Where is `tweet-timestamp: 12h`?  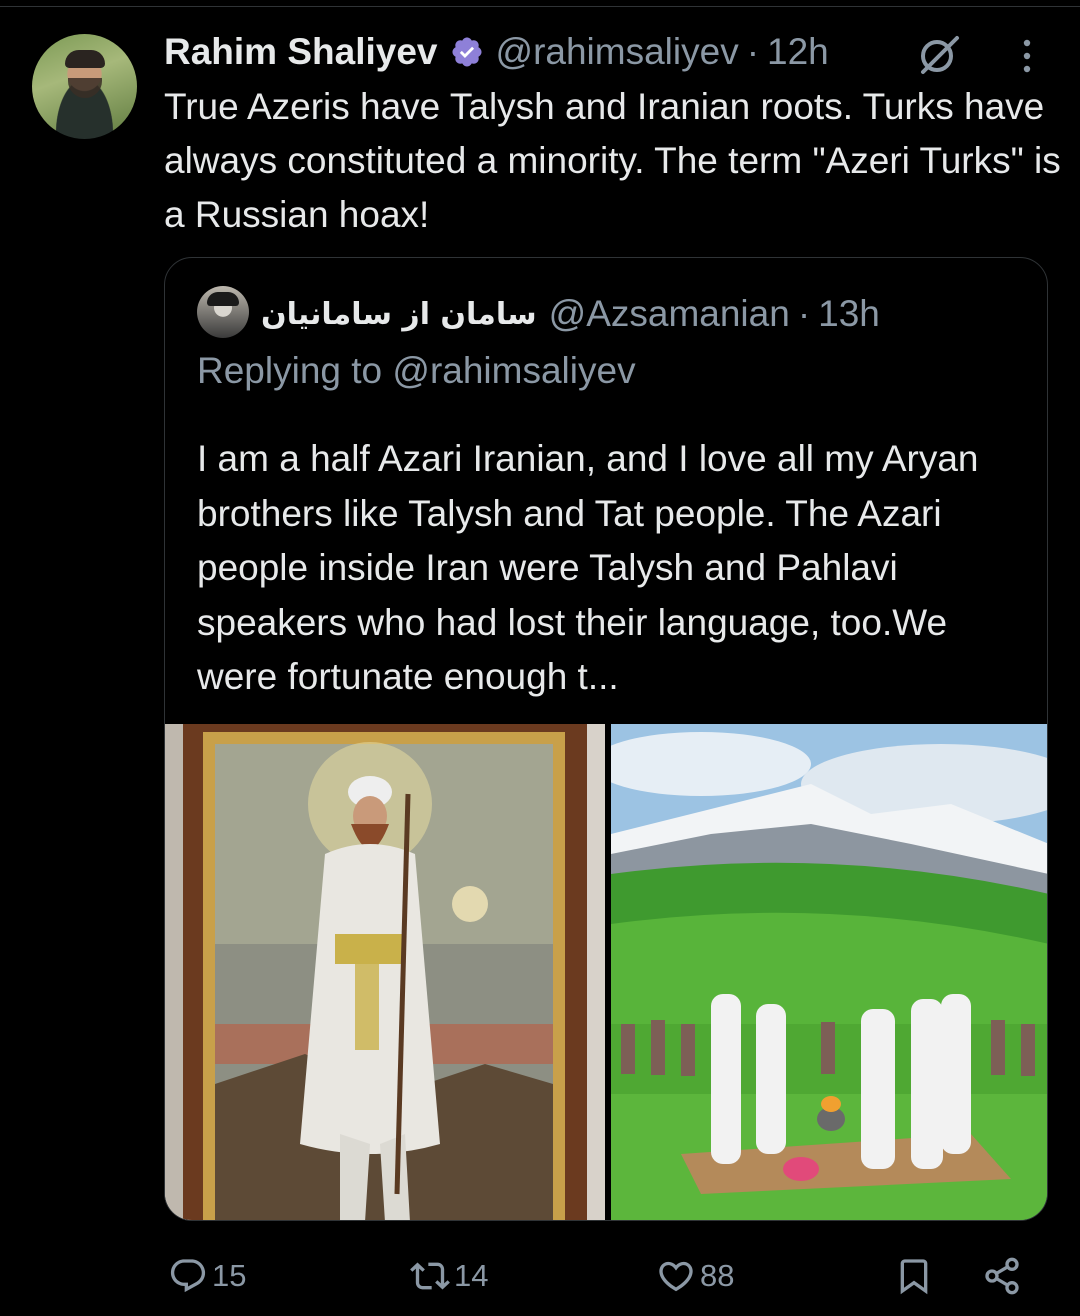 tweet-timestamp: 12h is located at coordinates (798, 52).